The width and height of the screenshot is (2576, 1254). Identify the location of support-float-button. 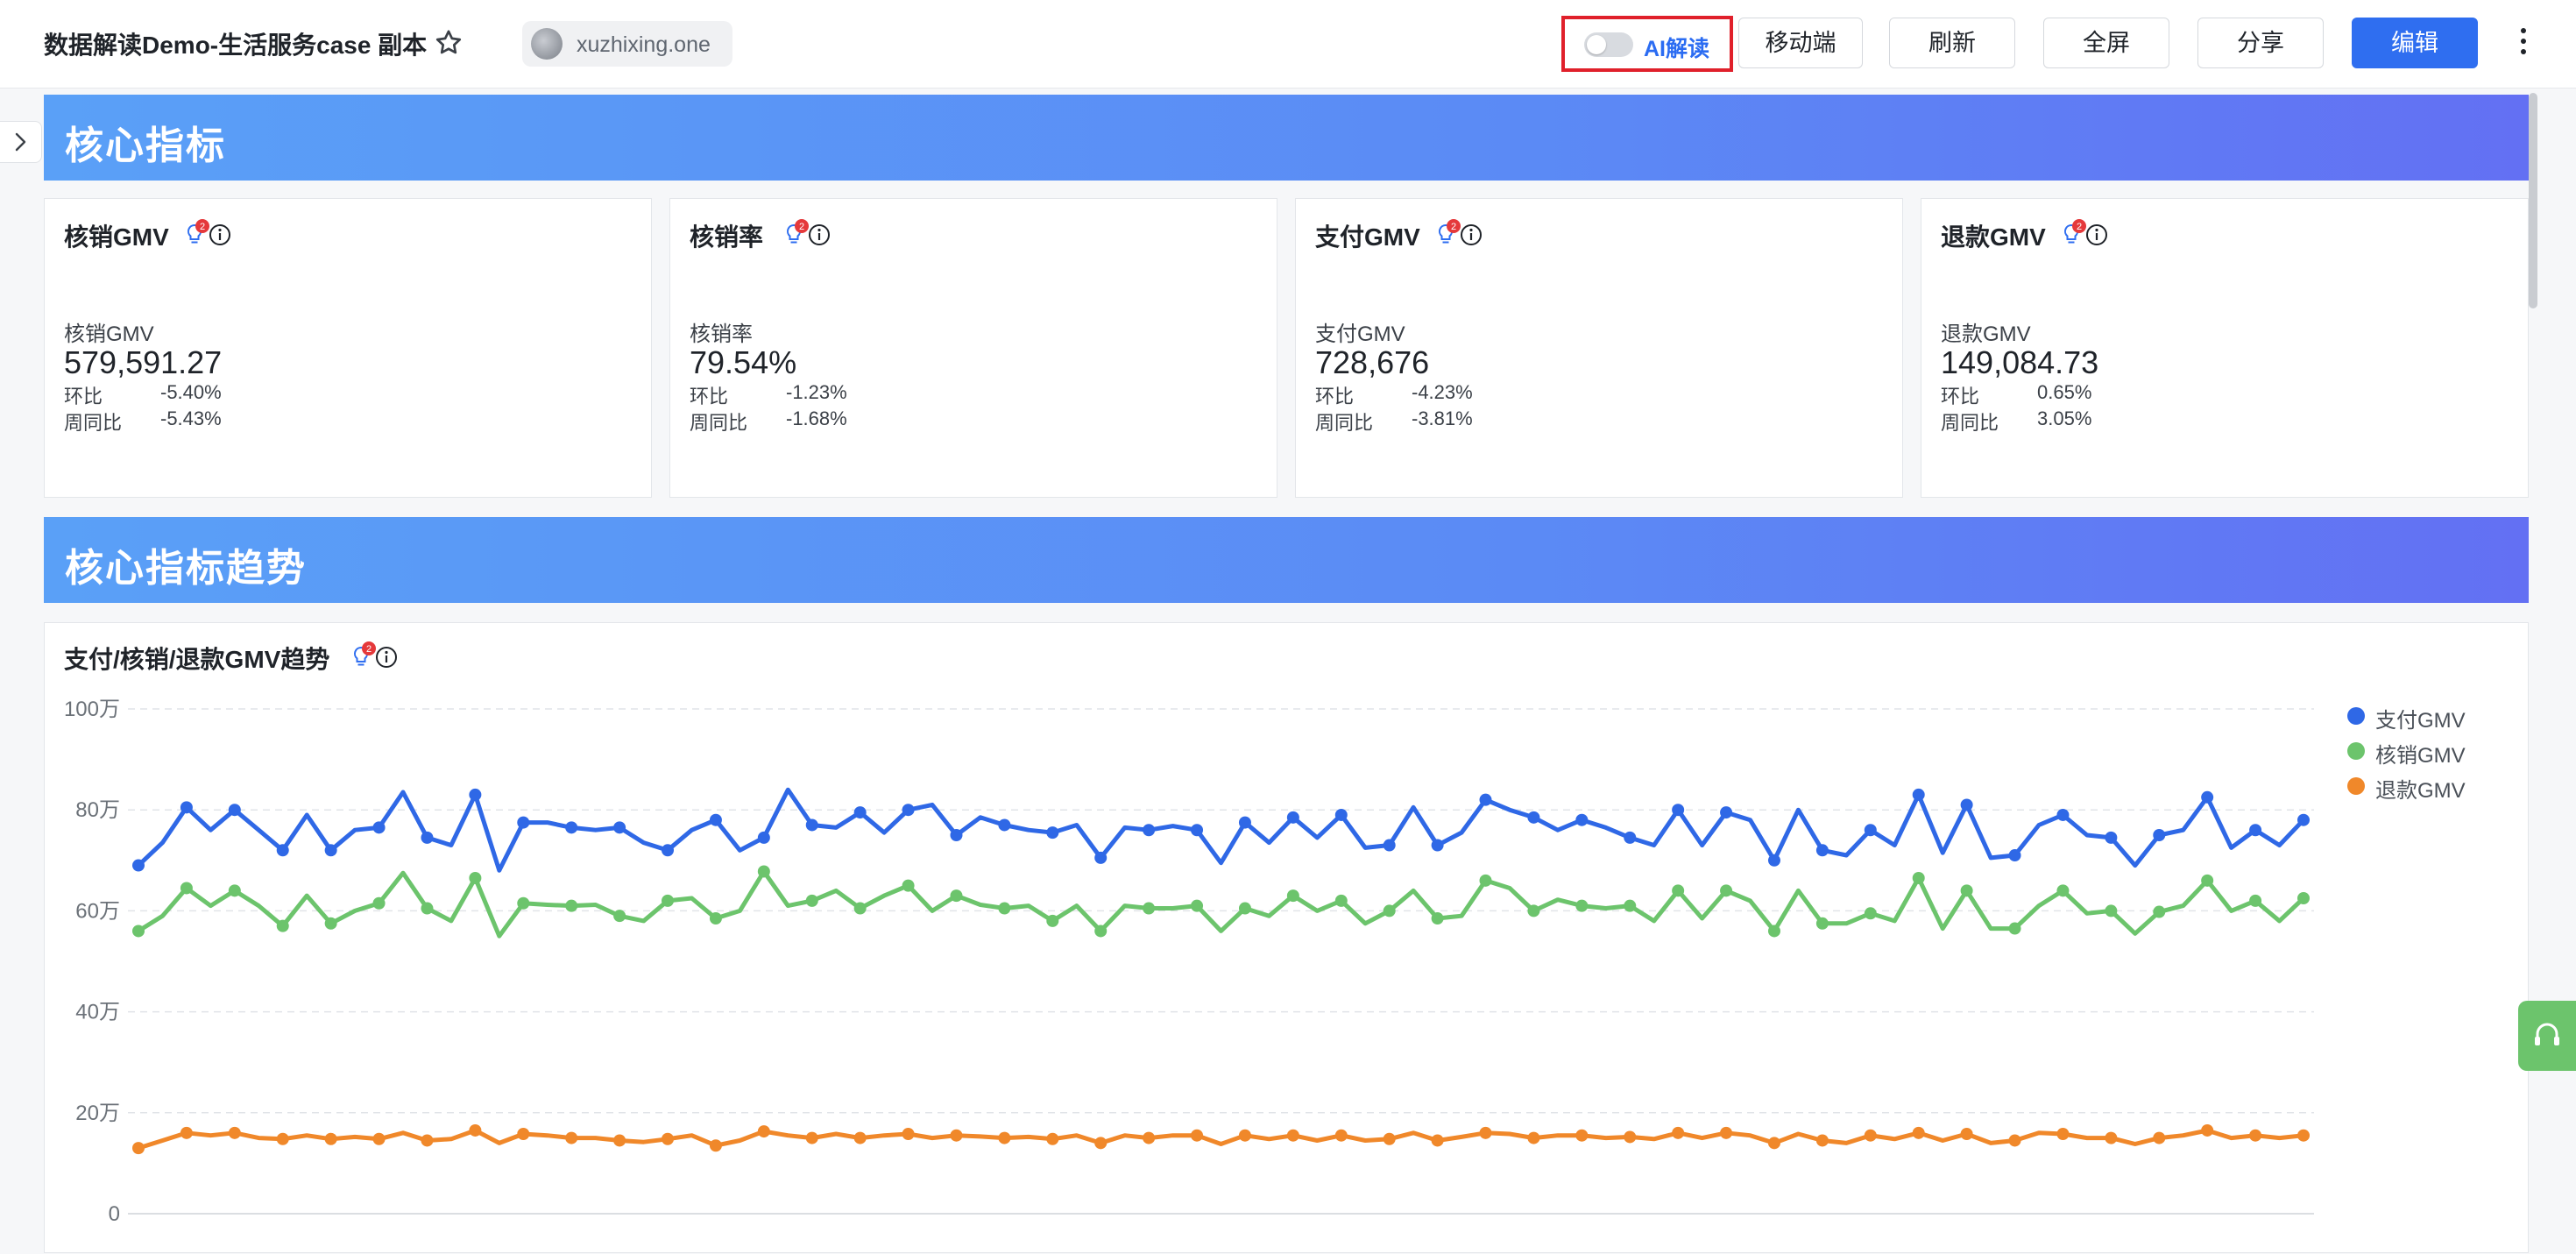
(2547, 1036).